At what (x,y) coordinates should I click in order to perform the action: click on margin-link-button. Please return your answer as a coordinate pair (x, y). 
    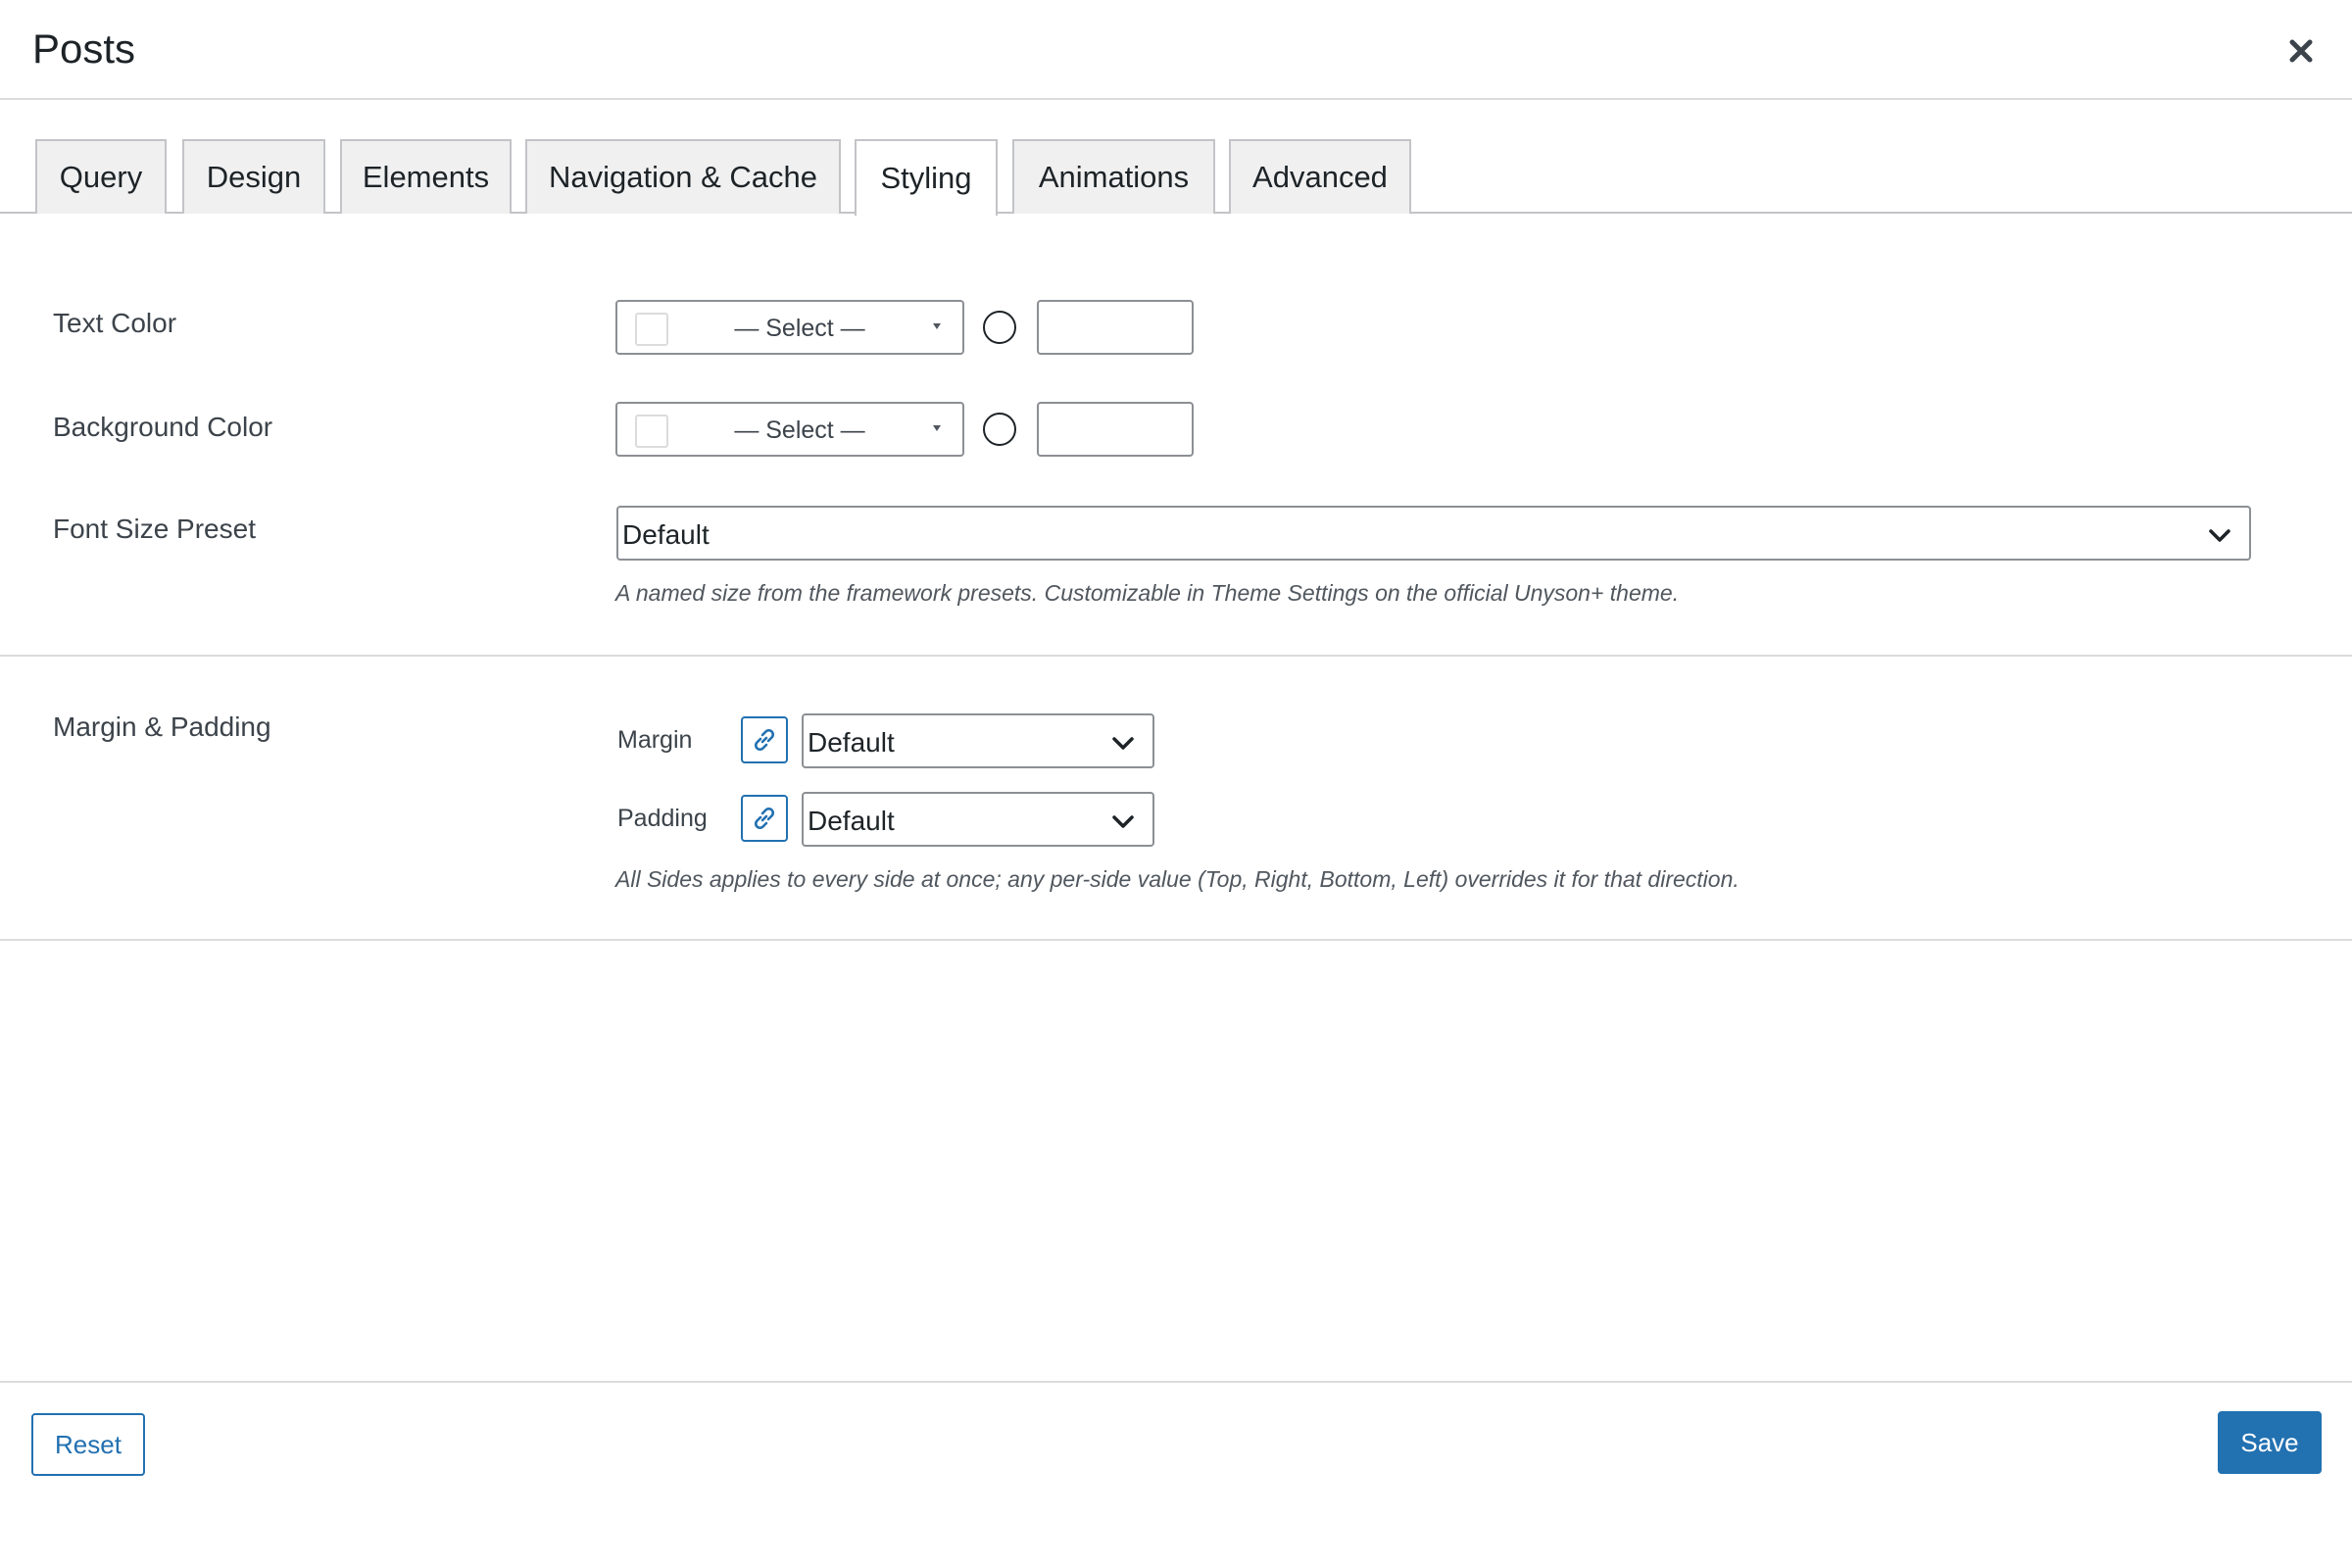
    Looking at the image, I should click on (764, 739).